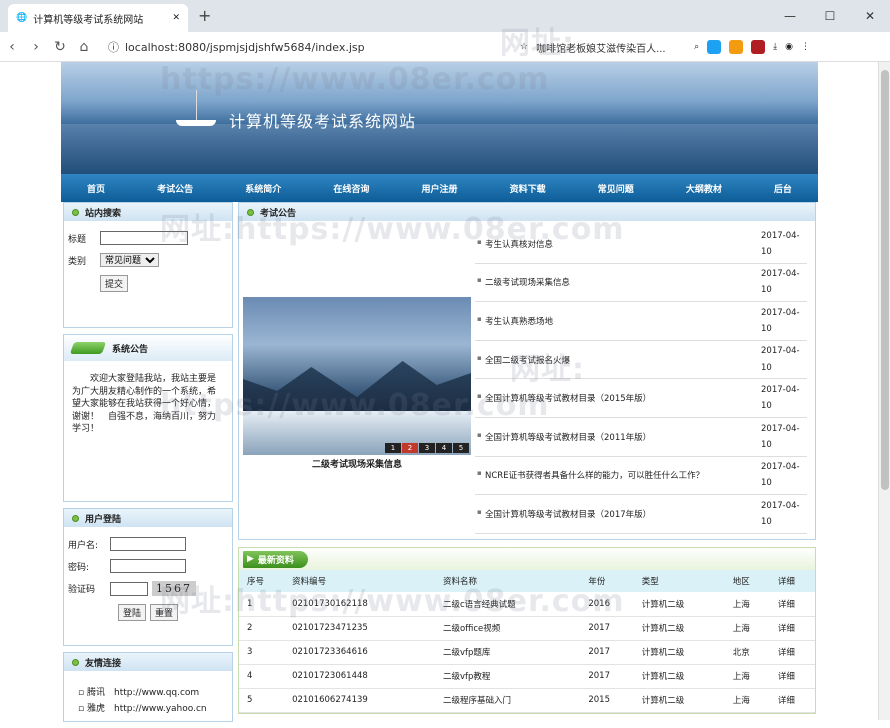 The height and width of the screenshot is (728, 890). What do you see at coordinates (114, 283) in the screenshot?
I see `submit-button: 提交` at bounding box center [114, 283].